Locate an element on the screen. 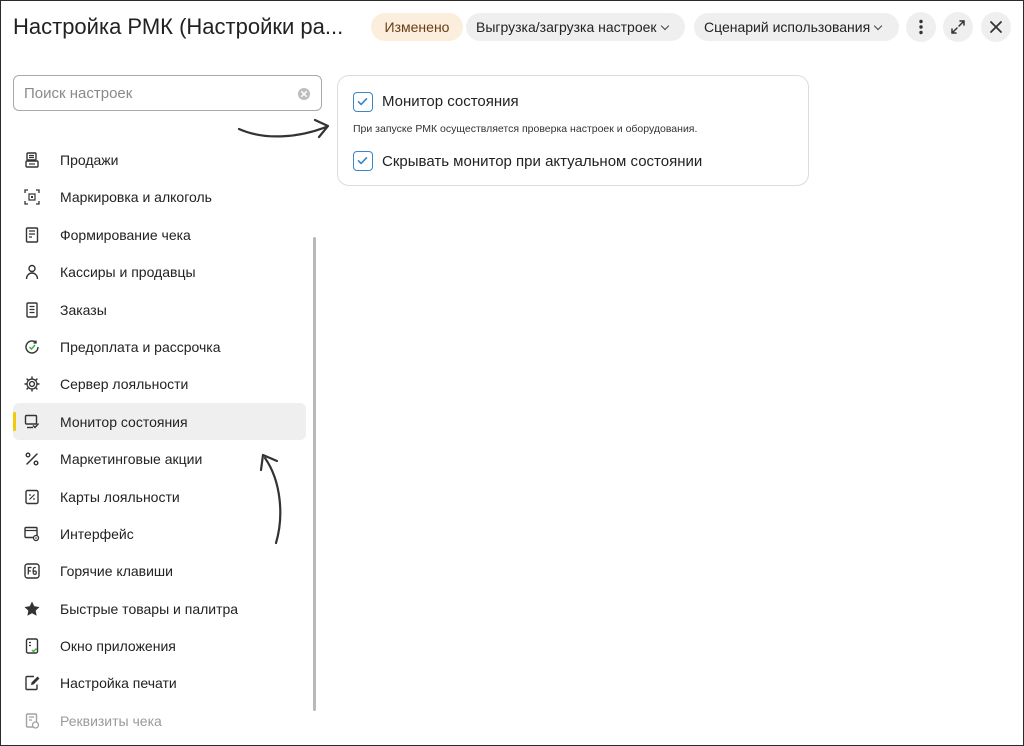 This screenshot has width=1024, height=746. sidebar-item-receipt-details: Реквизиты чека is located at coordinates (159, 720).